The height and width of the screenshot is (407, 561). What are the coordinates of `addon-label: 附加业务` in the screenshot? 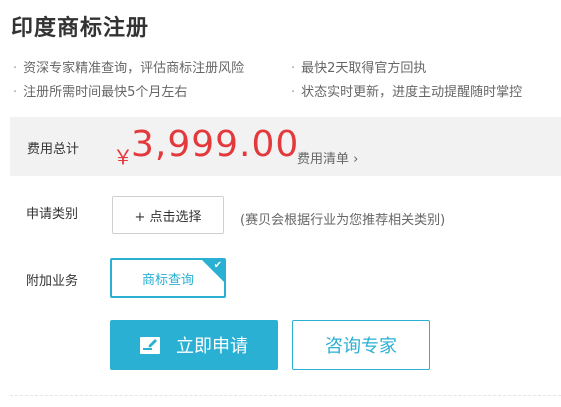 It's located at (52, 281).